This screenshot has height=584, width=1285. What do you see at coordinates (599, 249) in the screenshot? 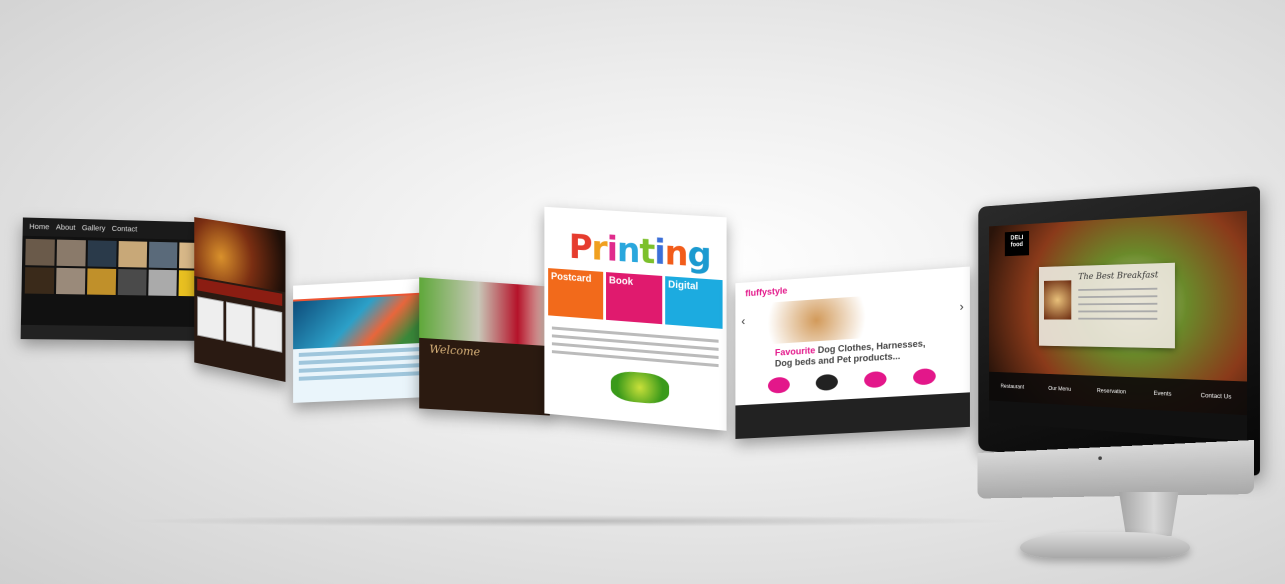
I see `title-letter: r` at bounding box center [599, 249].